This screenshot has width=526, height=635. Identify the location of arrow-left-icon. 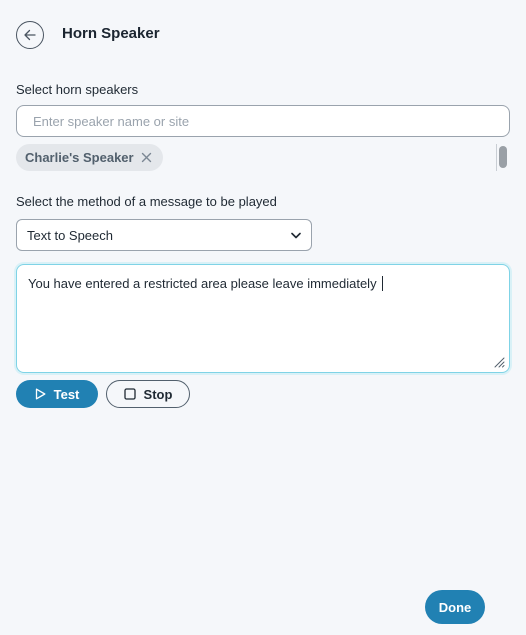
(30, 35).